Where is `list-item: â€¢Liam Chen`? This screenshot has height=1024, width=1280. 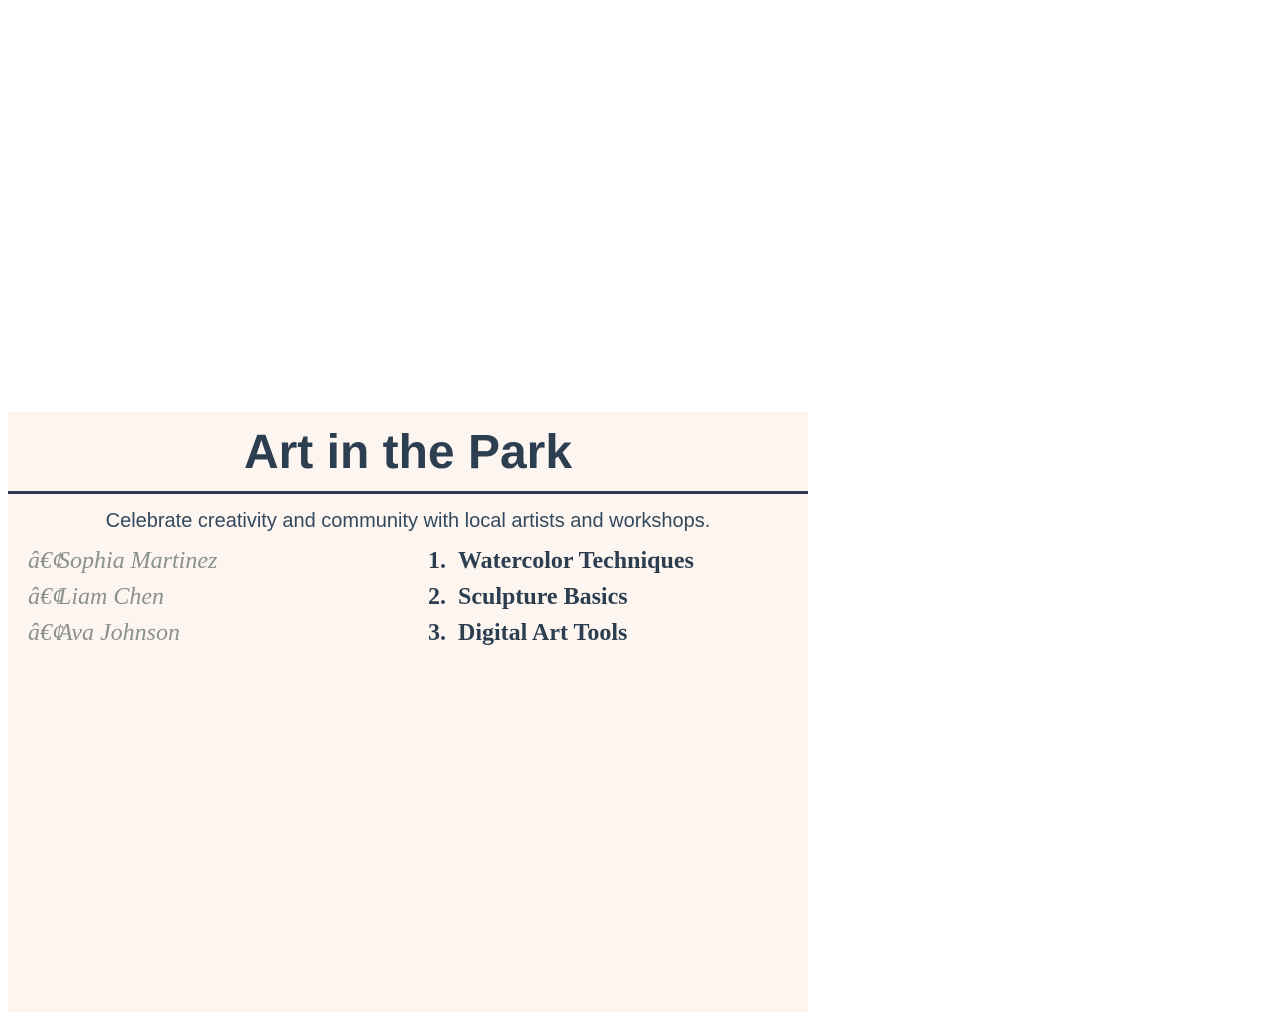
list-item: â€¢Liam Chen is located at coordinates (218, 597).